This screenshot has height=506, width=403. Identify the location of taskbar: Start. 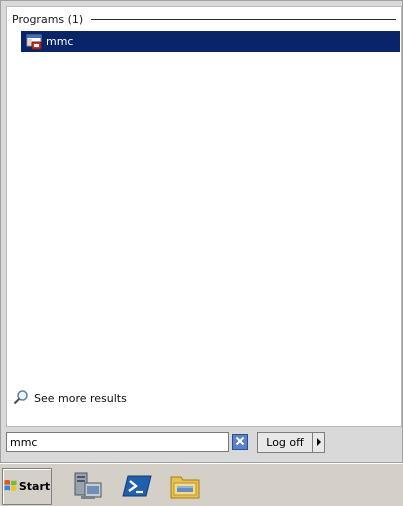
(201, 484).